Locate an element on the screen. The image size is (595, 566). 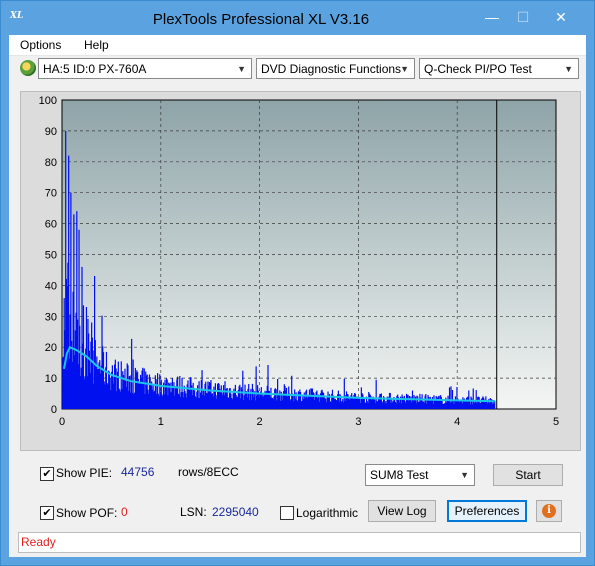
drive-select: HA:5 ID:0 PX-760A ▼ is located at coordinates (145, 68).